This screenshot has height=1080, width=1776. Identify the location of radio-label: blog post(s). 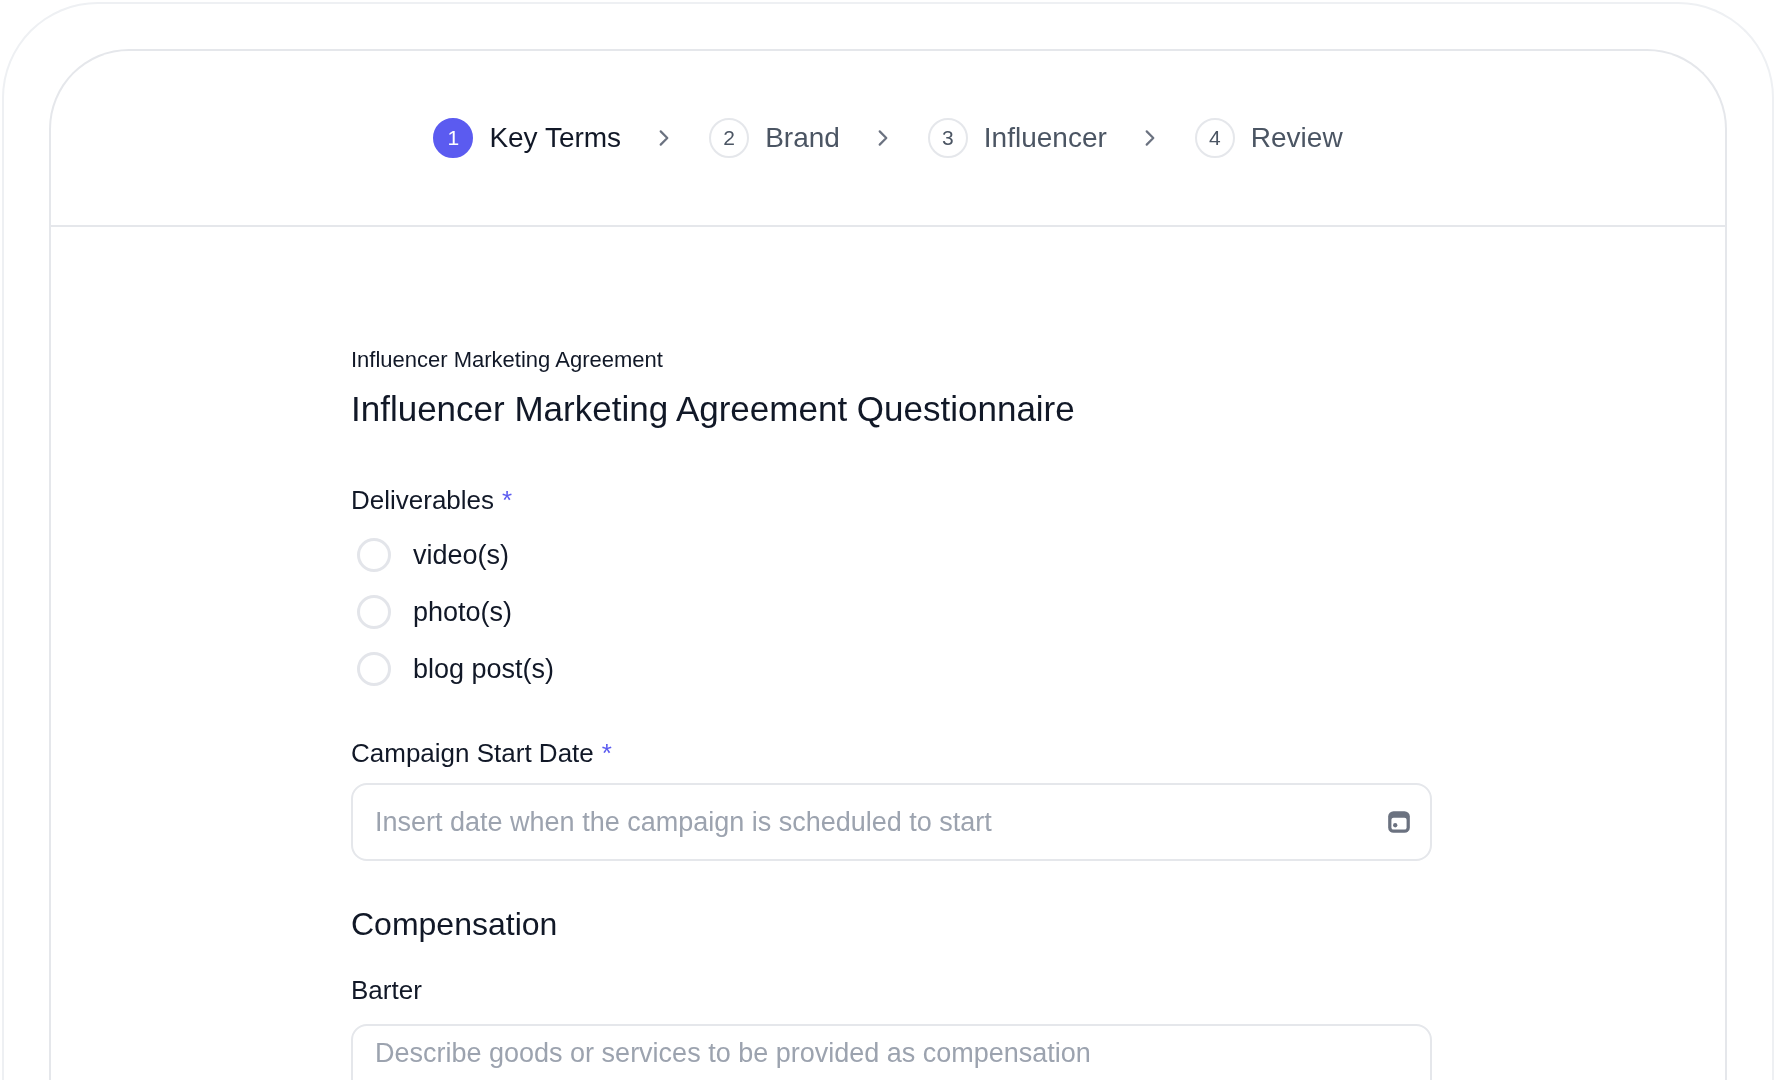
(484, 669).